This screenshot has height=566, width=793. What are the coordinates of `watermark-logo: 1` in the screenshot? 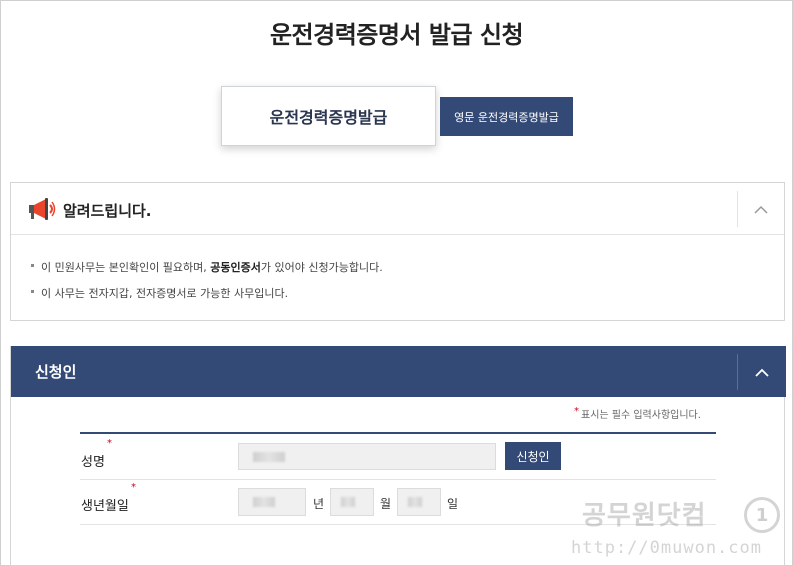 It's located at (762, 515).